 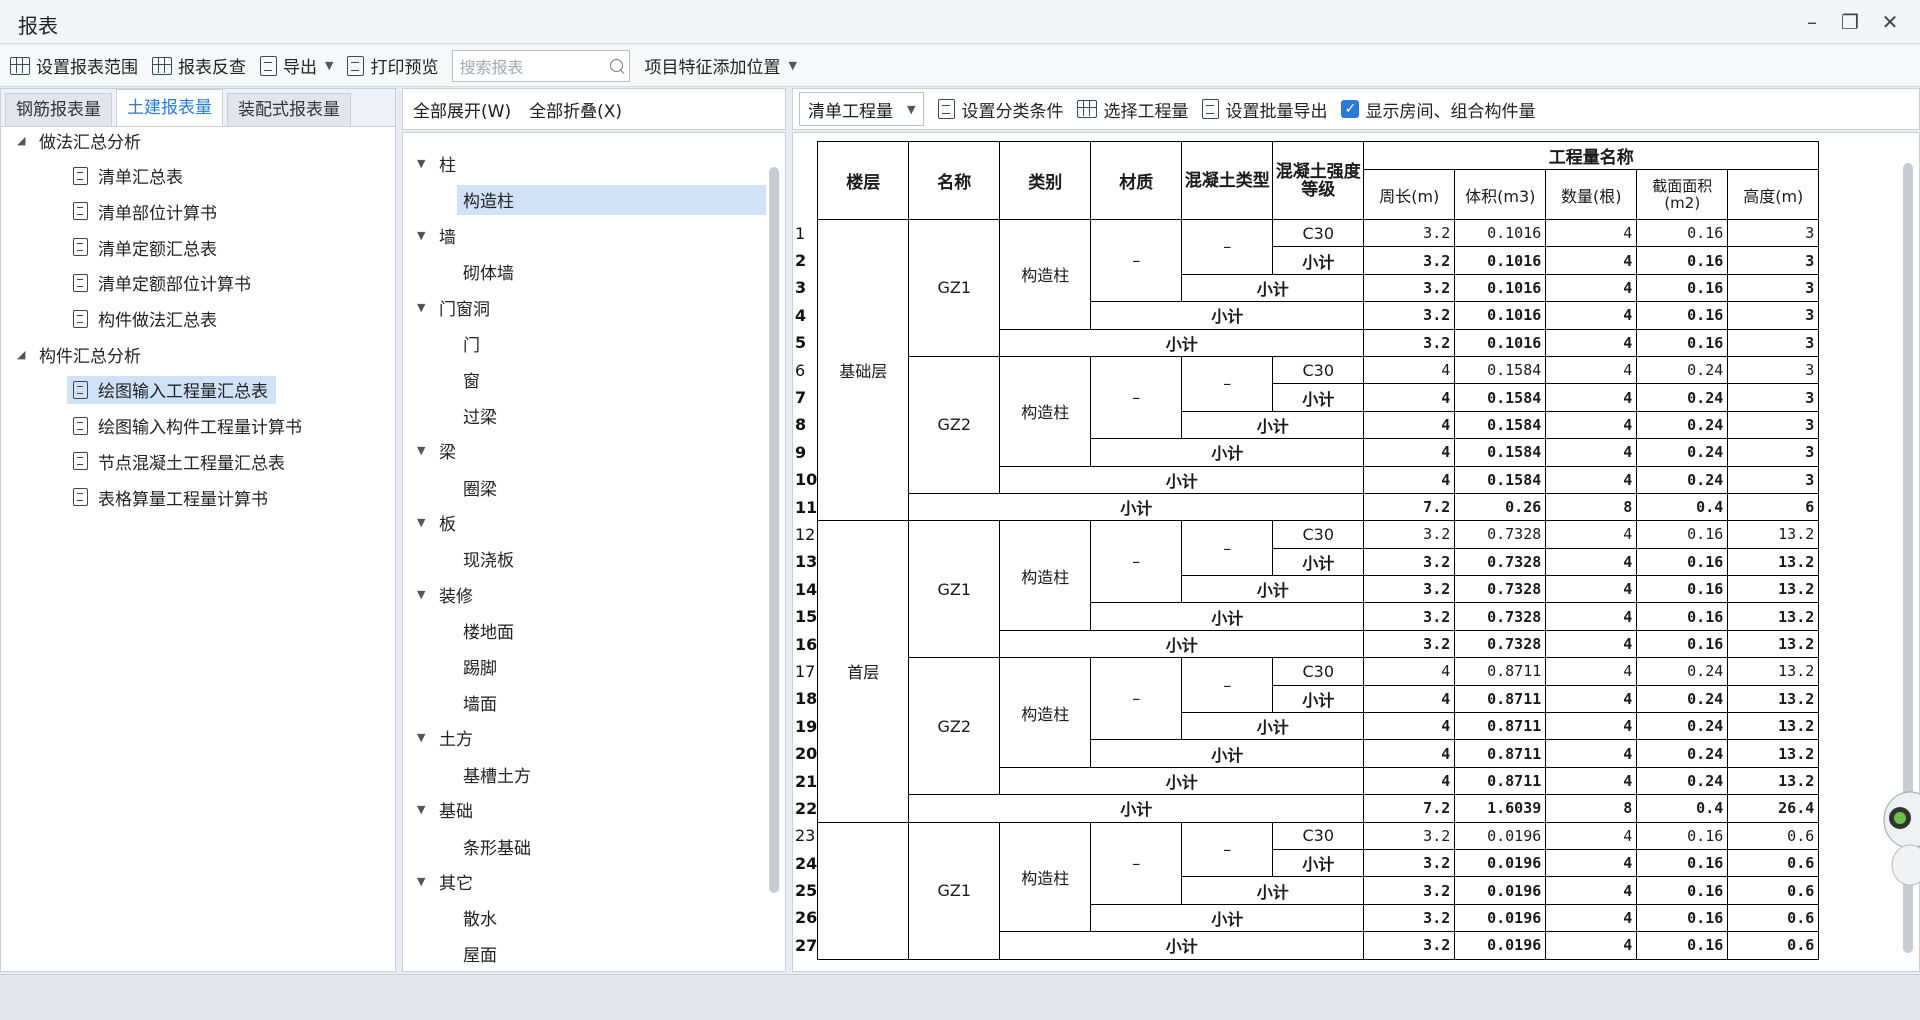 What do you see at coordinates (1500, 918) in the screenshot?
I see `value-cell: 0.0196` at bounding box center [1500, 918].